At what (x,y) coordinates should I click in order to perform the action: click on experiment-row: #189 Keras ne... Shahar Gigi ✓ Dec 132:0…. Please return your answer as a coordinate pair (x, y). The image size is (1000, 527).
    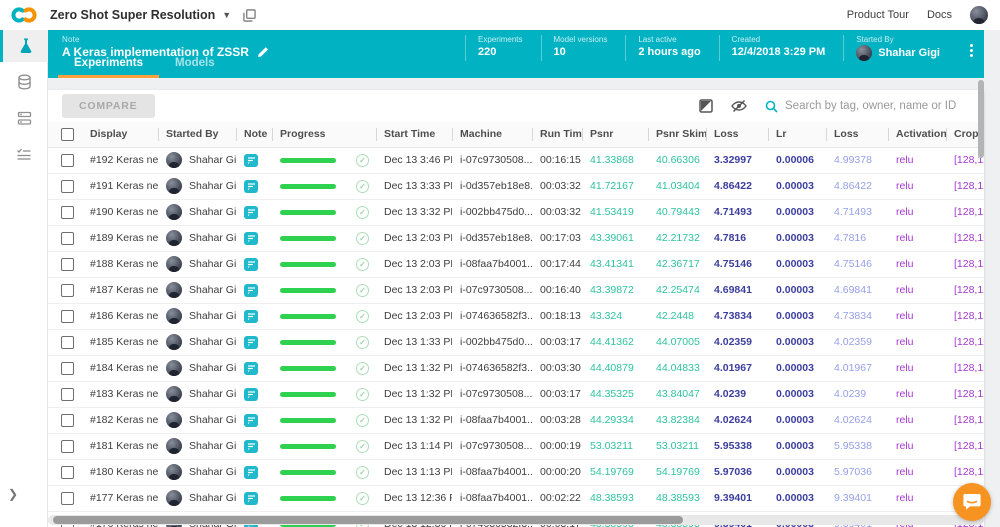
    Looking at the image, I should click on (516, 238).